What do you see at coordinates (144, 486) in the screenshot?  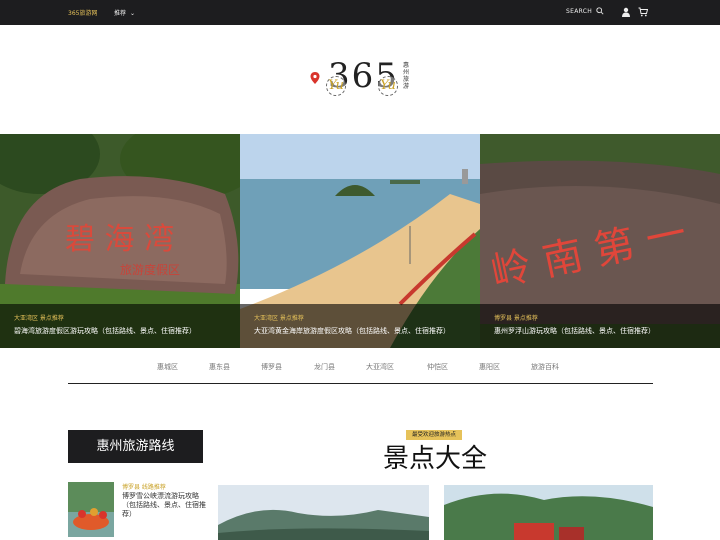 I see `route-tag: 博罗县 线路推荐` at bounding box center [144, 486].